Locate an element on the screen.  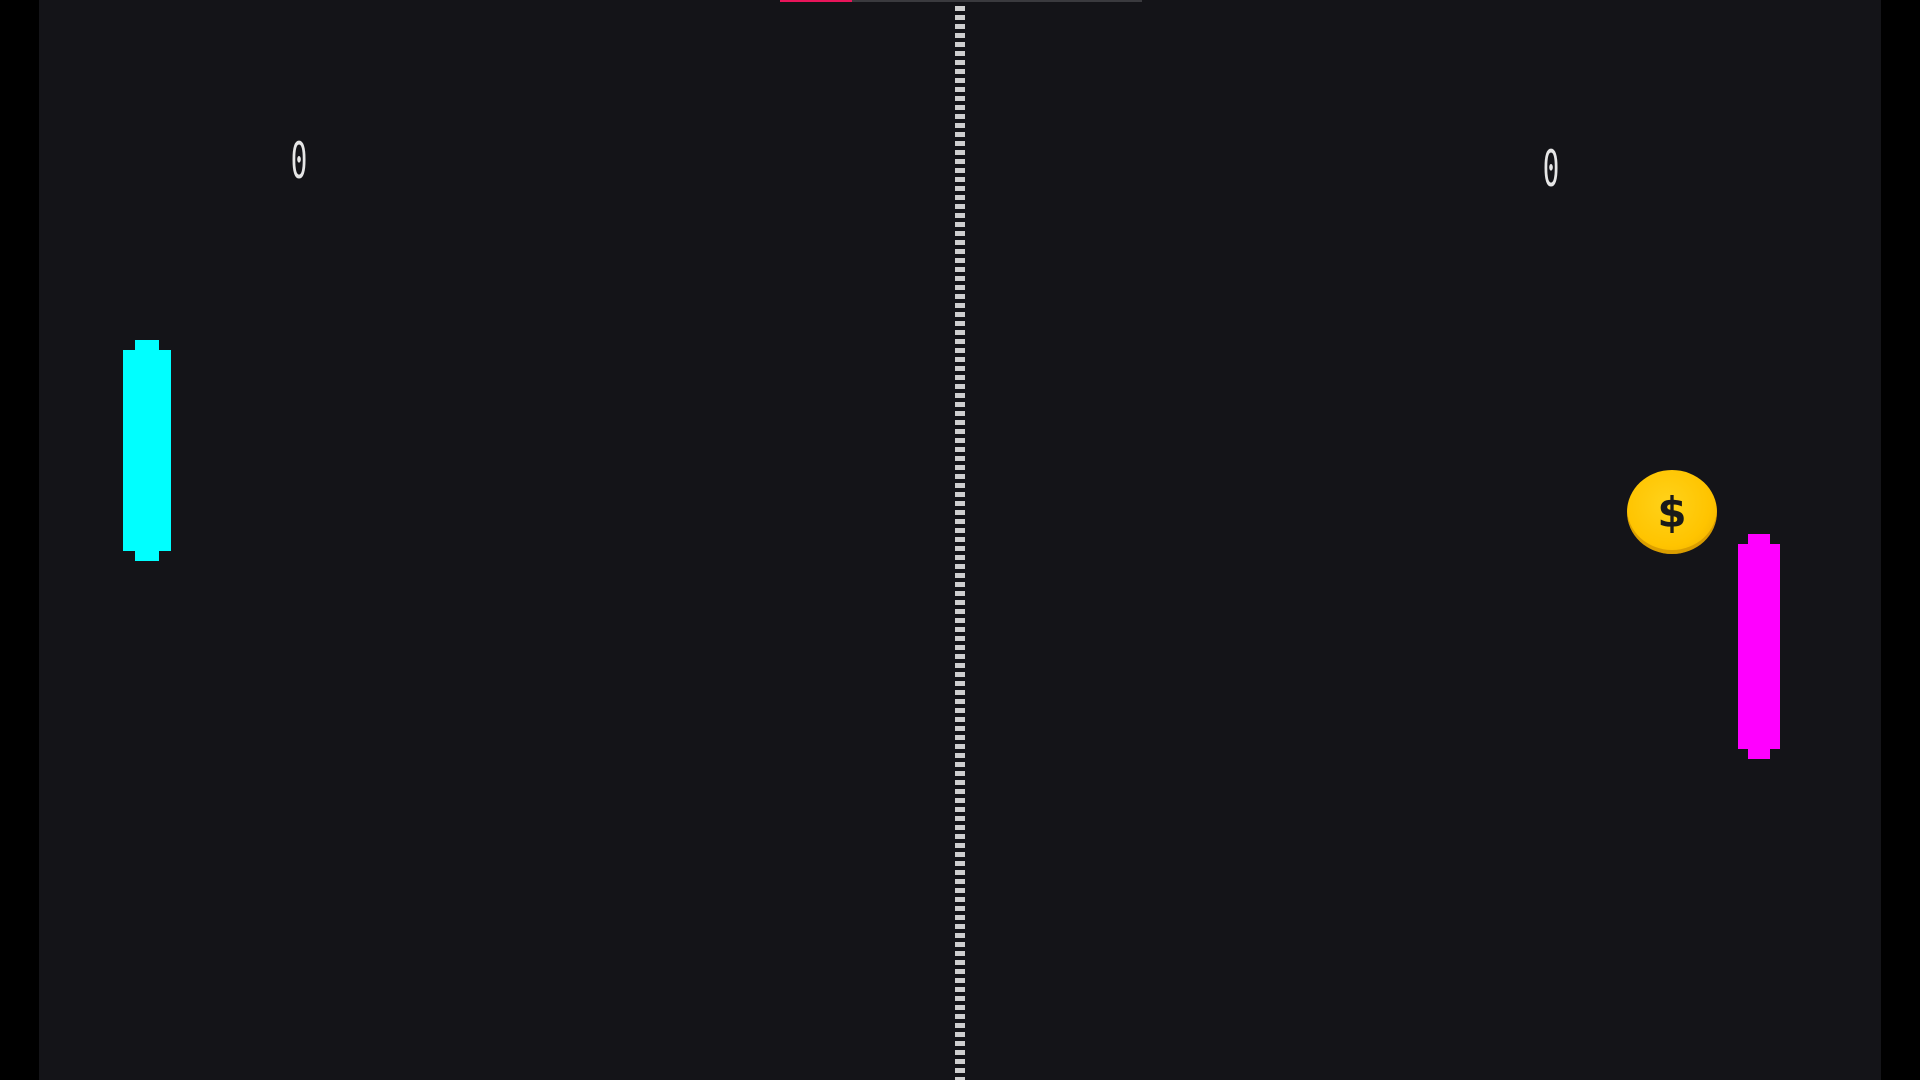
right-paddle-body is located at coordinates (1759, 646).